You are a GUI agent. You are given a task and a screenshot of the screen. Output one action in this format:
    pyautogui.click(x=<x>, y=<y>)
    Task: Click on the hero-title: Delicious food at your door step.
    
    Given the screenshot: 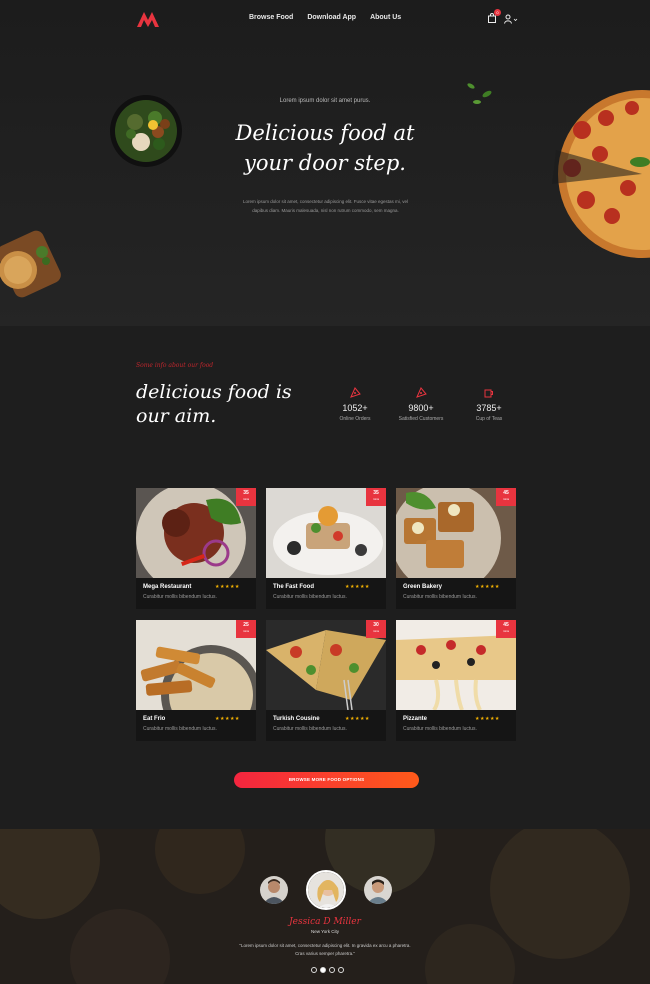 What is the action you would take?
    pyautogui.click(x=325, y=148)
    